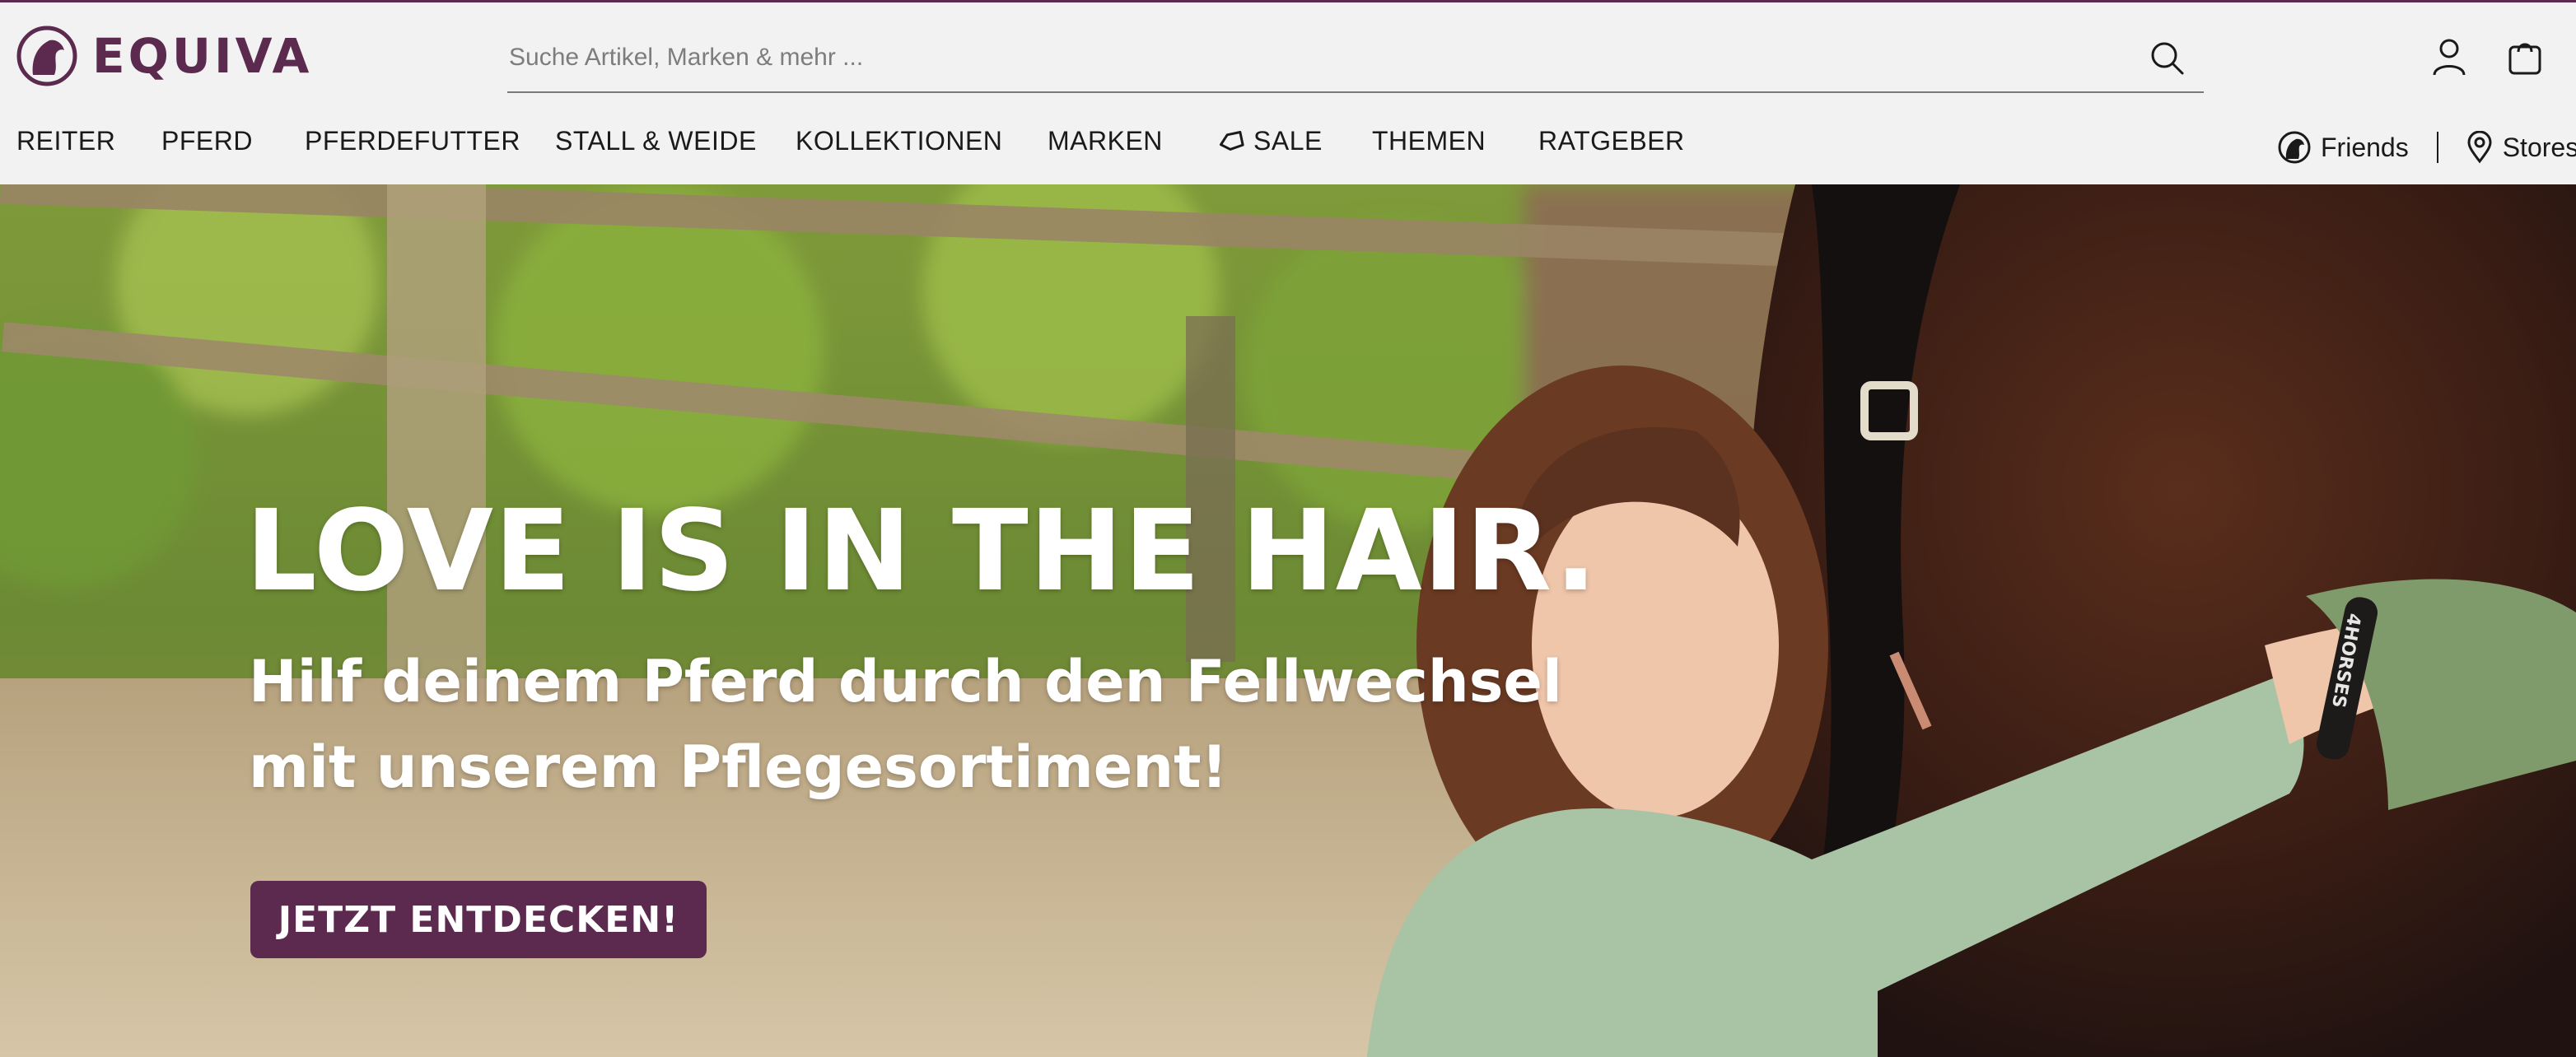  I want to click on friends-label: Friends, so click(2365, 147).